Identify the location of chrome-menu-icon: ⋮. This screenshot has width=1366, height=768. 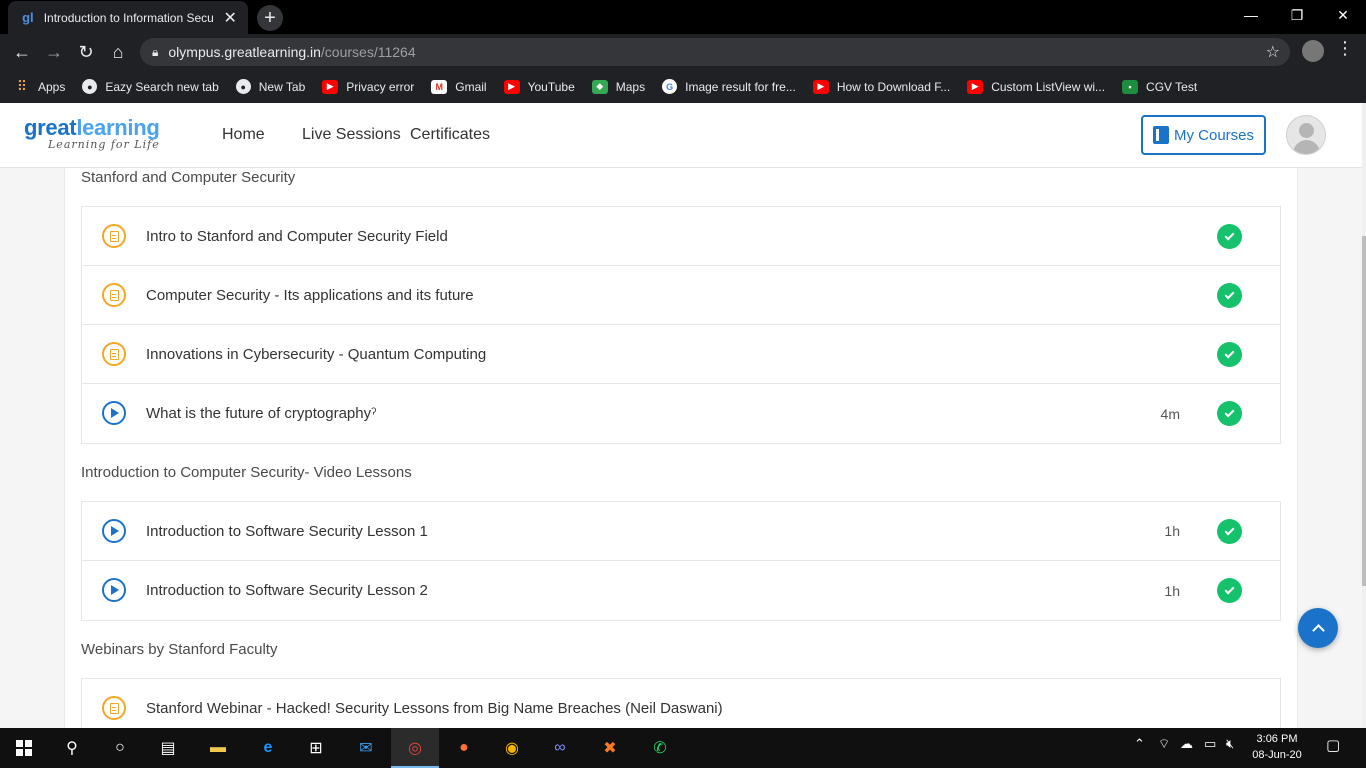
(1345, 48).